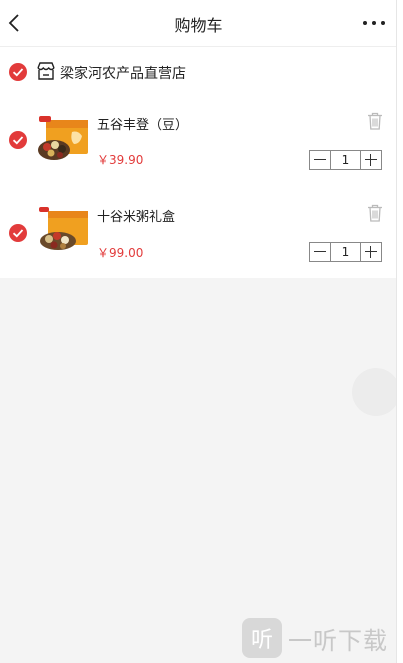 The width and height of the screenshot is (403, 663). What do you see at coordinates (262, 638) in the screenshot?
I see `watermark-logo: 听` at bounding box center [262, 638].